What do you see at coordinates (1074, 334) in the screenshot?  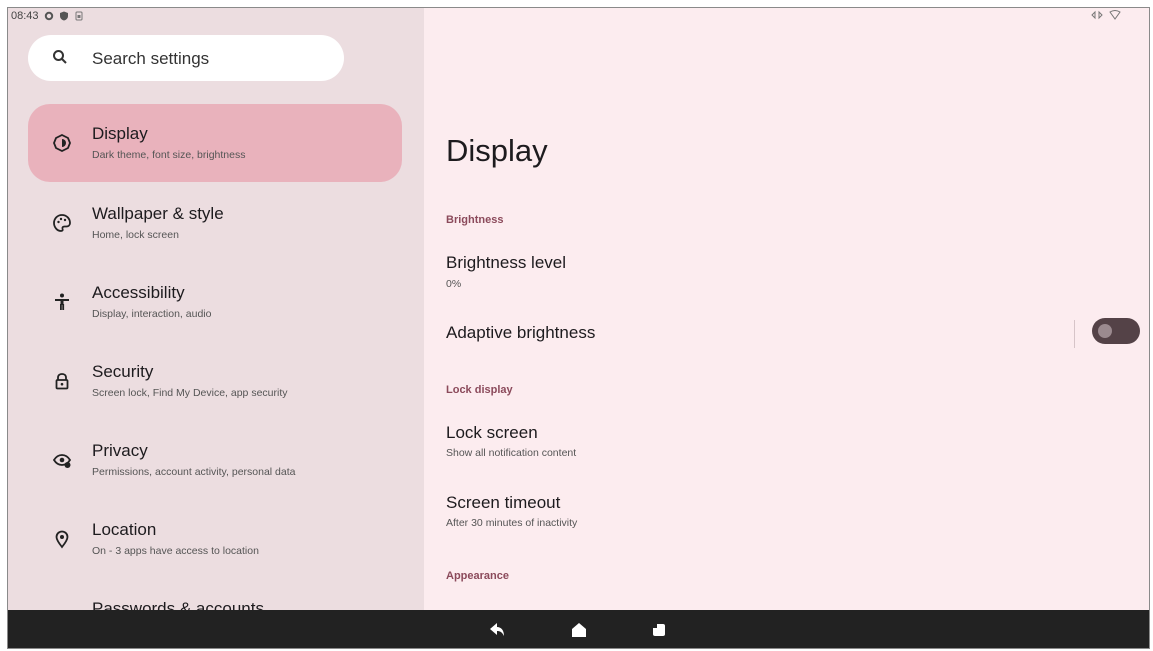 I see `toggle-divider` at bounding box center [1074, 334].